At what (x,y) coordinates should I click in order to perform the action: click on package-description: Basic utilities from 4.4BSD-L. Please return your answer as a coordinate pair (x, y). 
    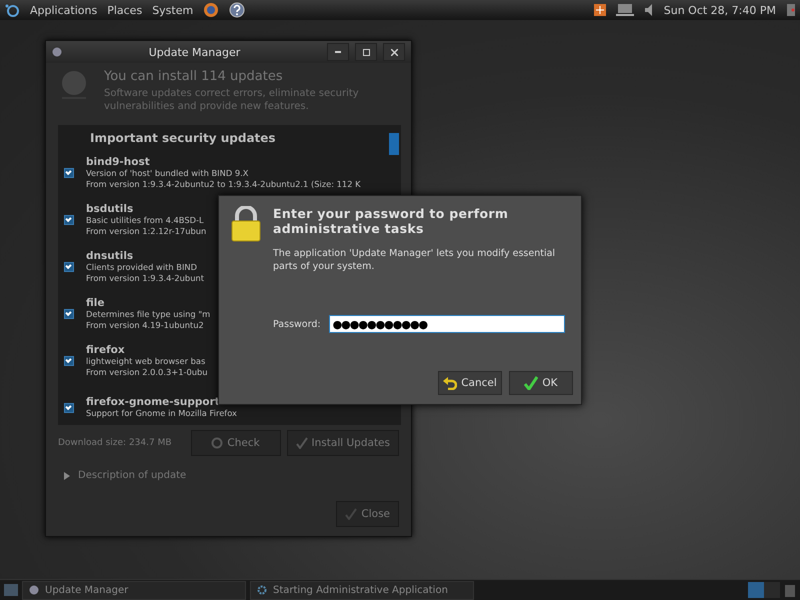
    Looking at the image, I should click on (145, 220).